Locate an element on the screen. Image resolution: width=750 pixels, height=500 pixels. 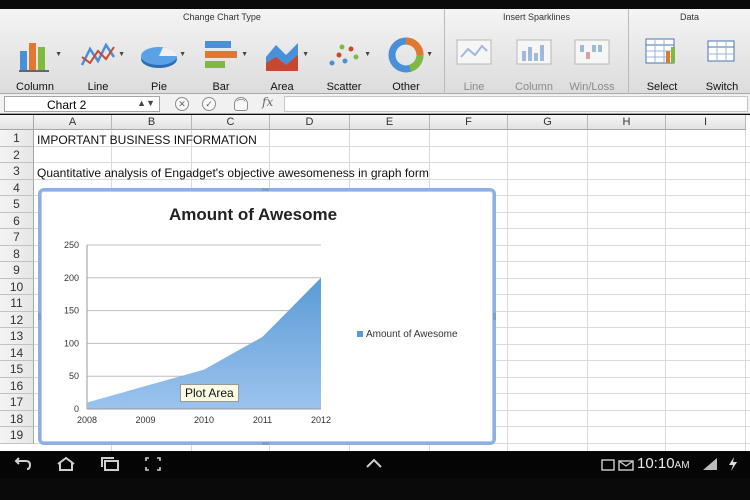
column-chart-button: ▼ Column is located at coordinates (35, 62).